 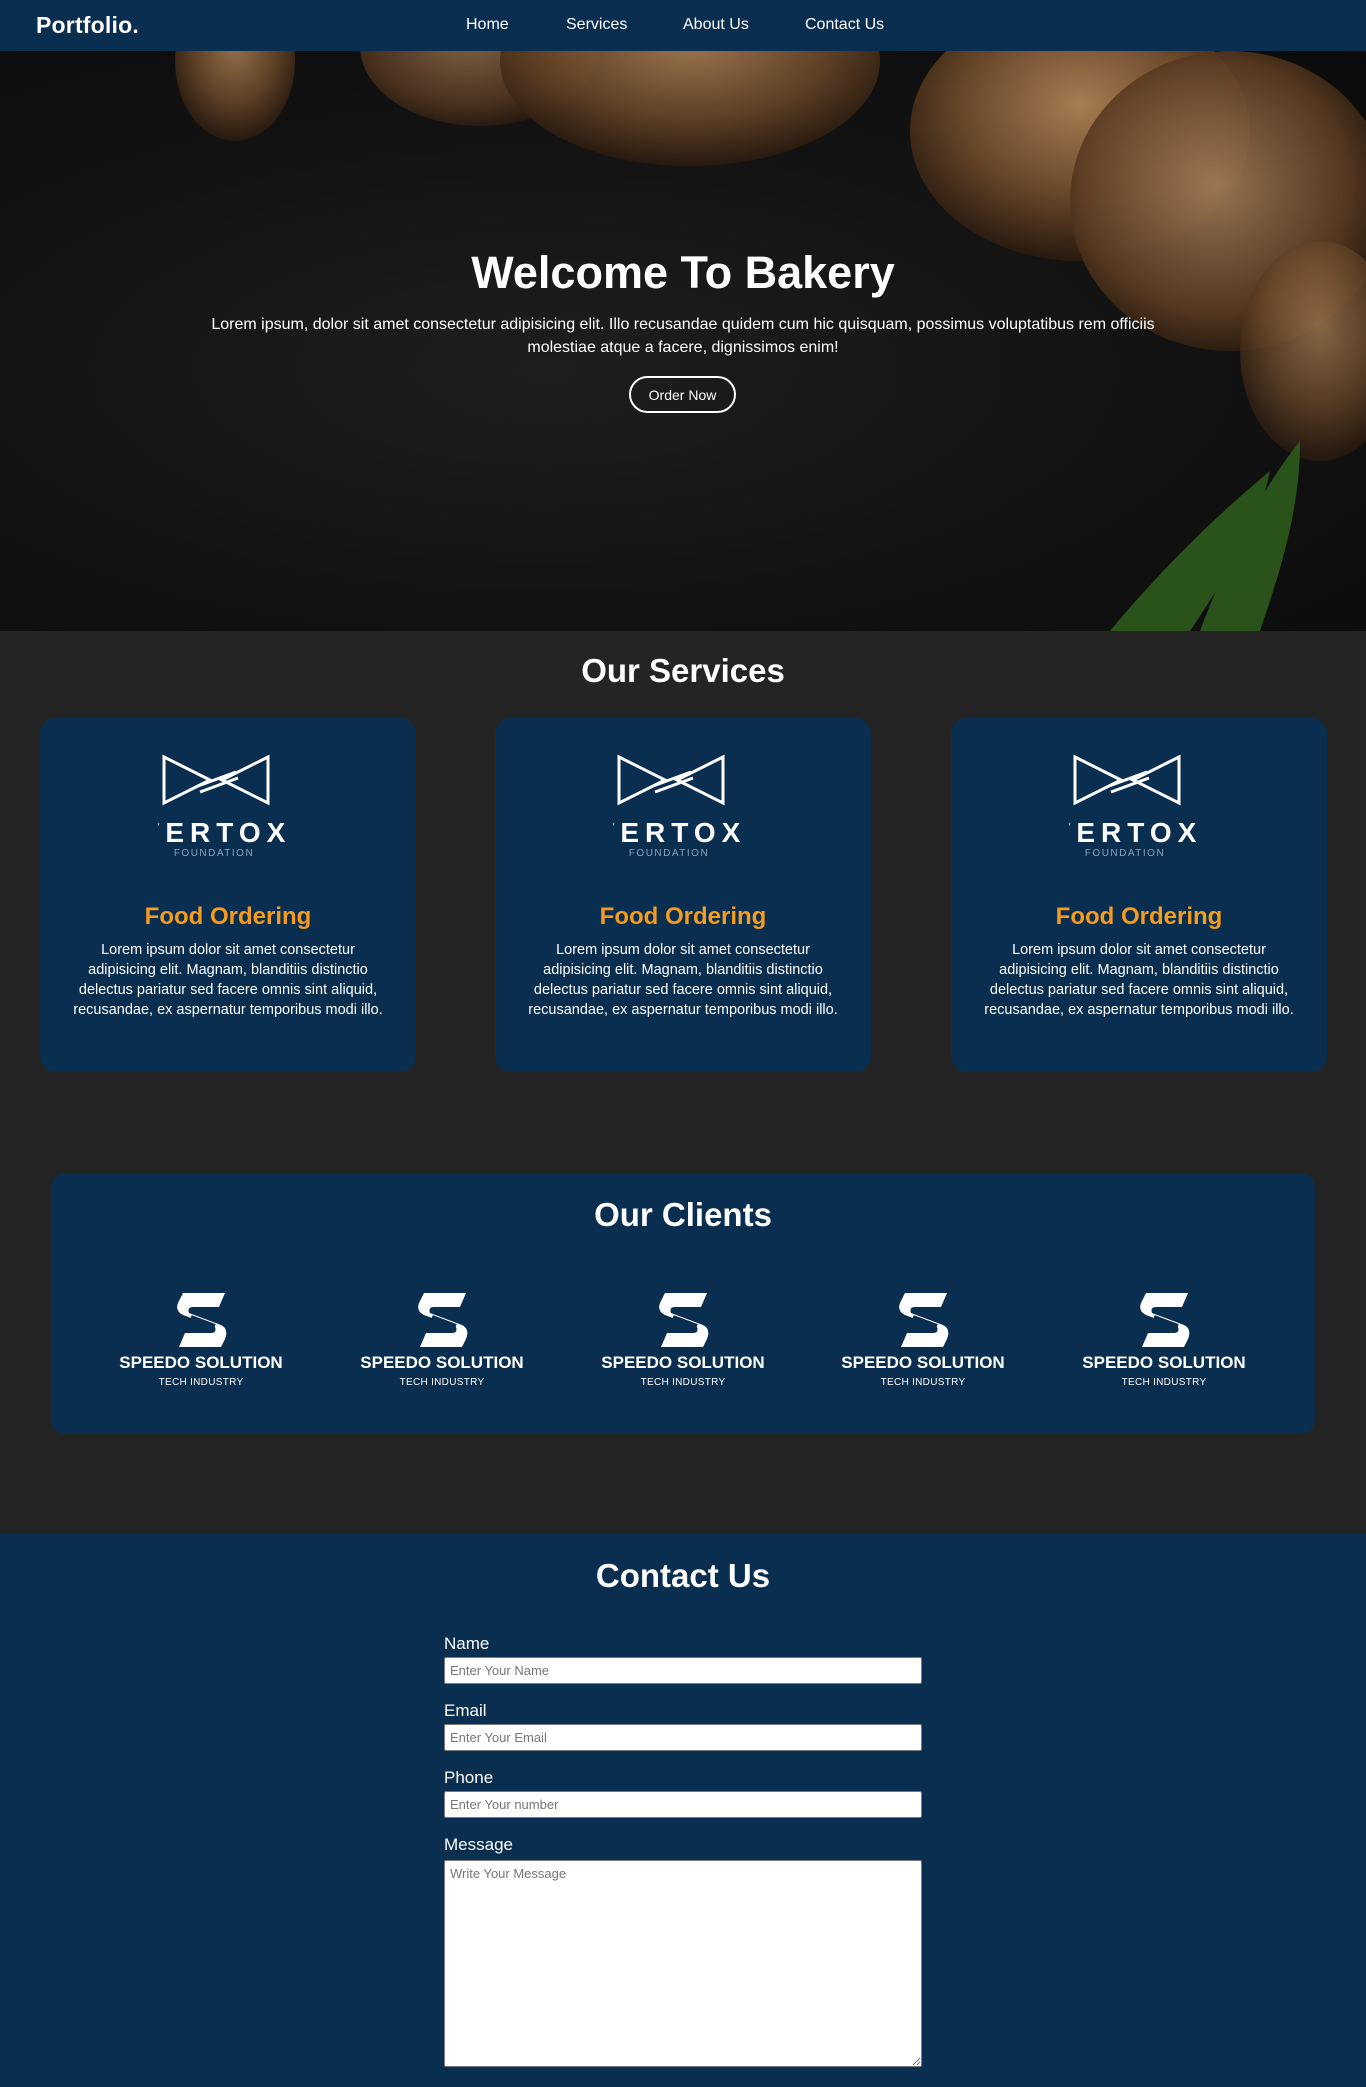 I want to click on name-input, so click(x=683, y=1670).